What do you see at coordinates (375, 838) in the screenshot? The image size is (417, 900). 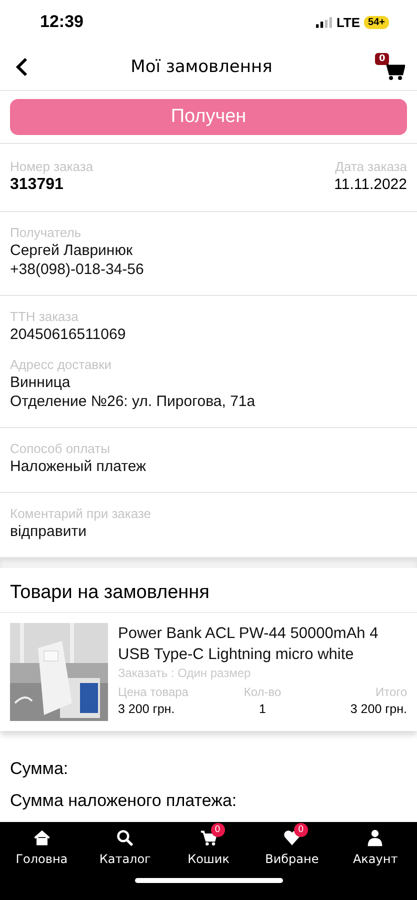 I see `user-icon` at bounding box center [375, 838].